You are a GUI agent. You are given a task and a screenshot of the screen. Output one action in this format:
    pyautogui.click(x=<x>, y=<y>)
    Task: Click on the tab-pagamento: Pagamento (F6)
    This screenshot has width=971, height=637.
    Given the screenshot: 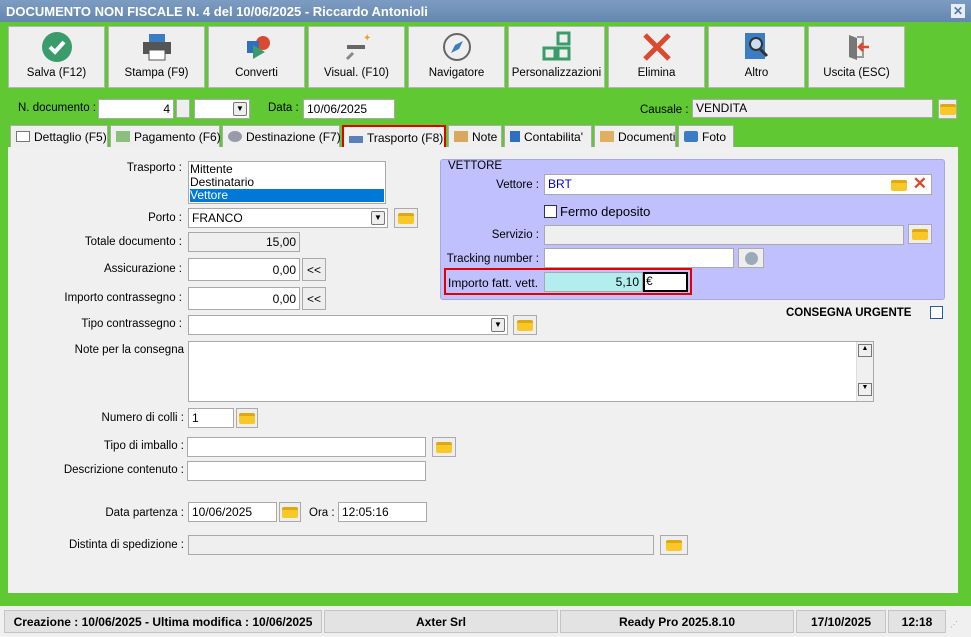 What is the action you would take?
    pyautogui.click(x=165, y=136)
    